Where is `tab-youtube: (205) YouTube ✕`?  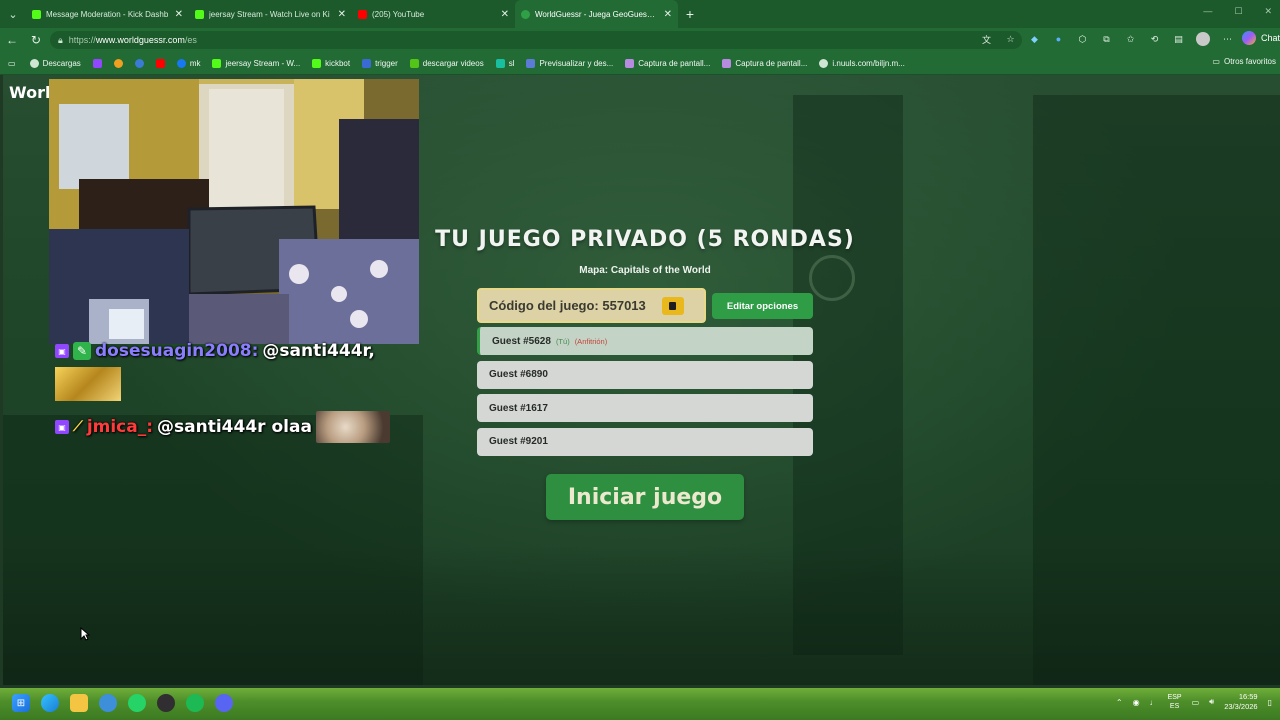 tab-youtube: (205) YouTube ✕ is located at coordinates (433, 14).